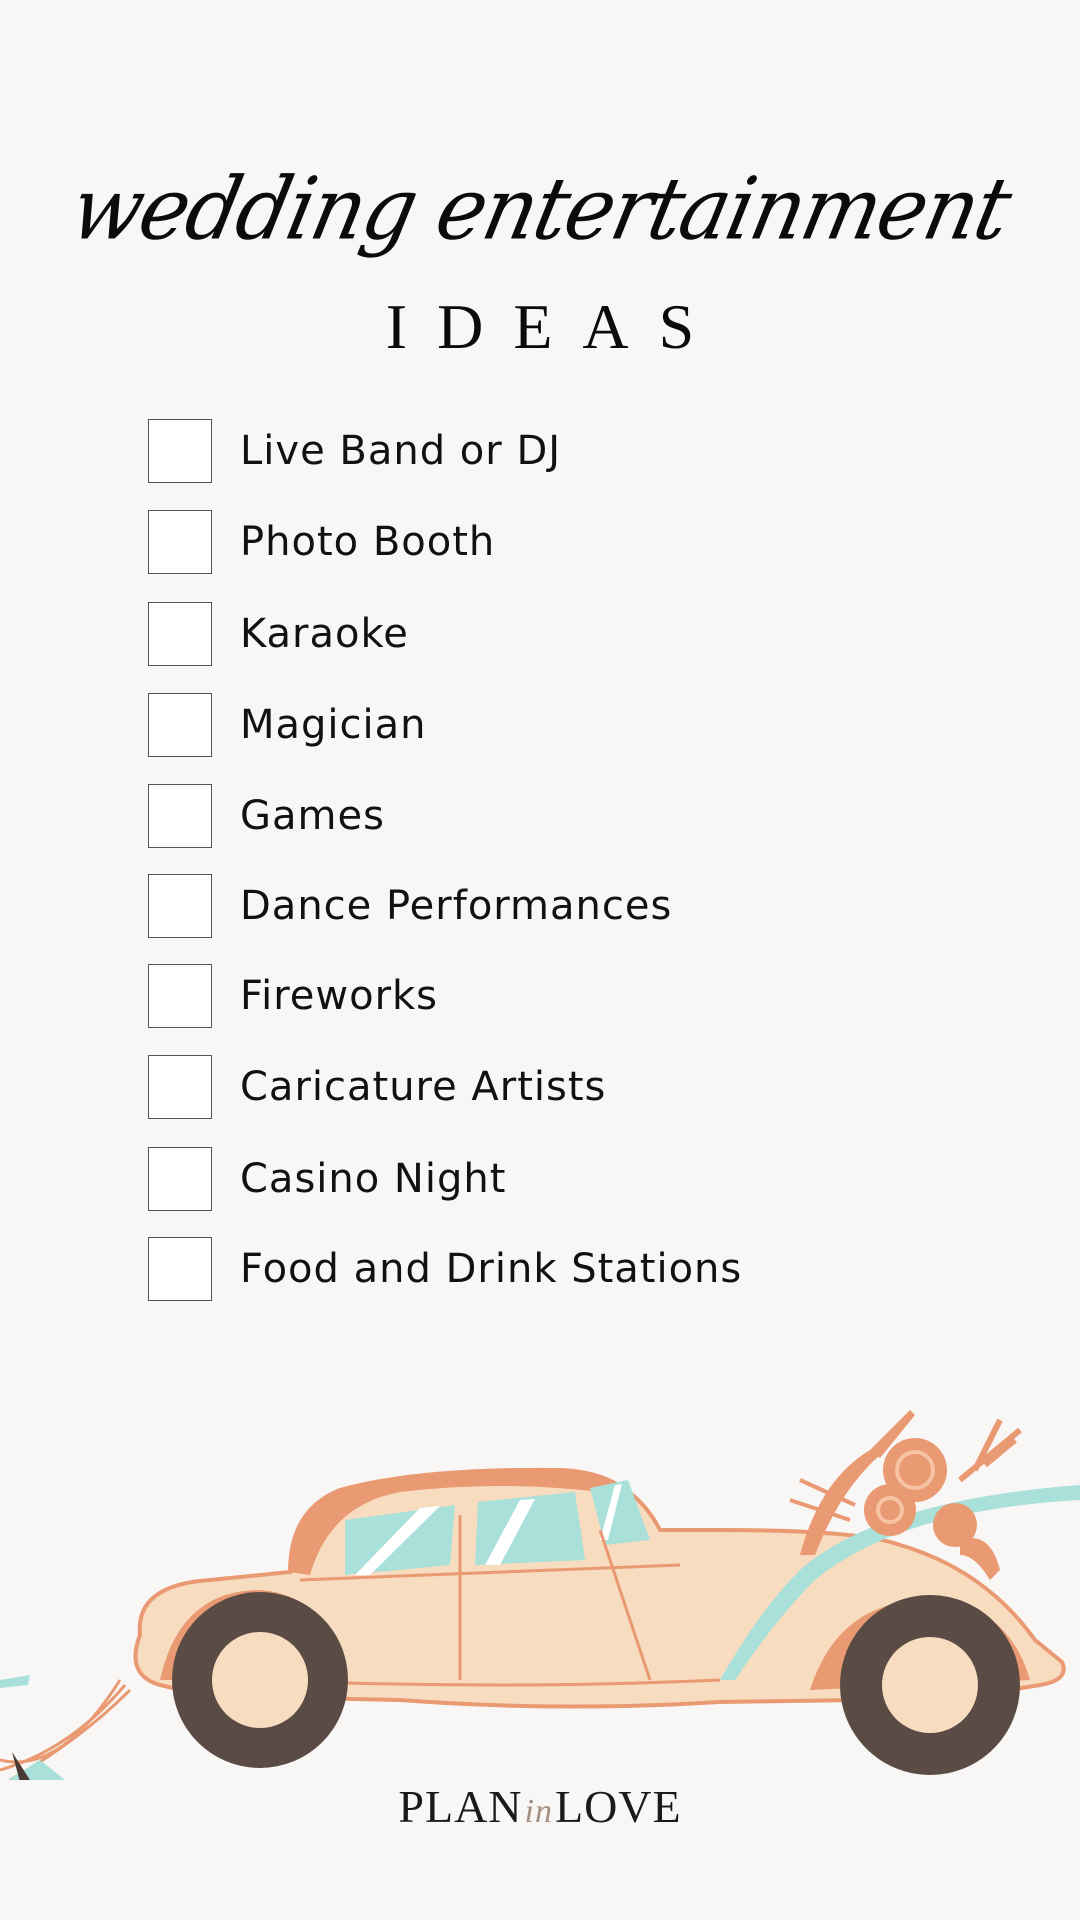 This screenshot has width=1080, height=1920. Describe the element at coordinates (538, 1811) in the screenshot. I see `brand-logo-middle: in` at that location.